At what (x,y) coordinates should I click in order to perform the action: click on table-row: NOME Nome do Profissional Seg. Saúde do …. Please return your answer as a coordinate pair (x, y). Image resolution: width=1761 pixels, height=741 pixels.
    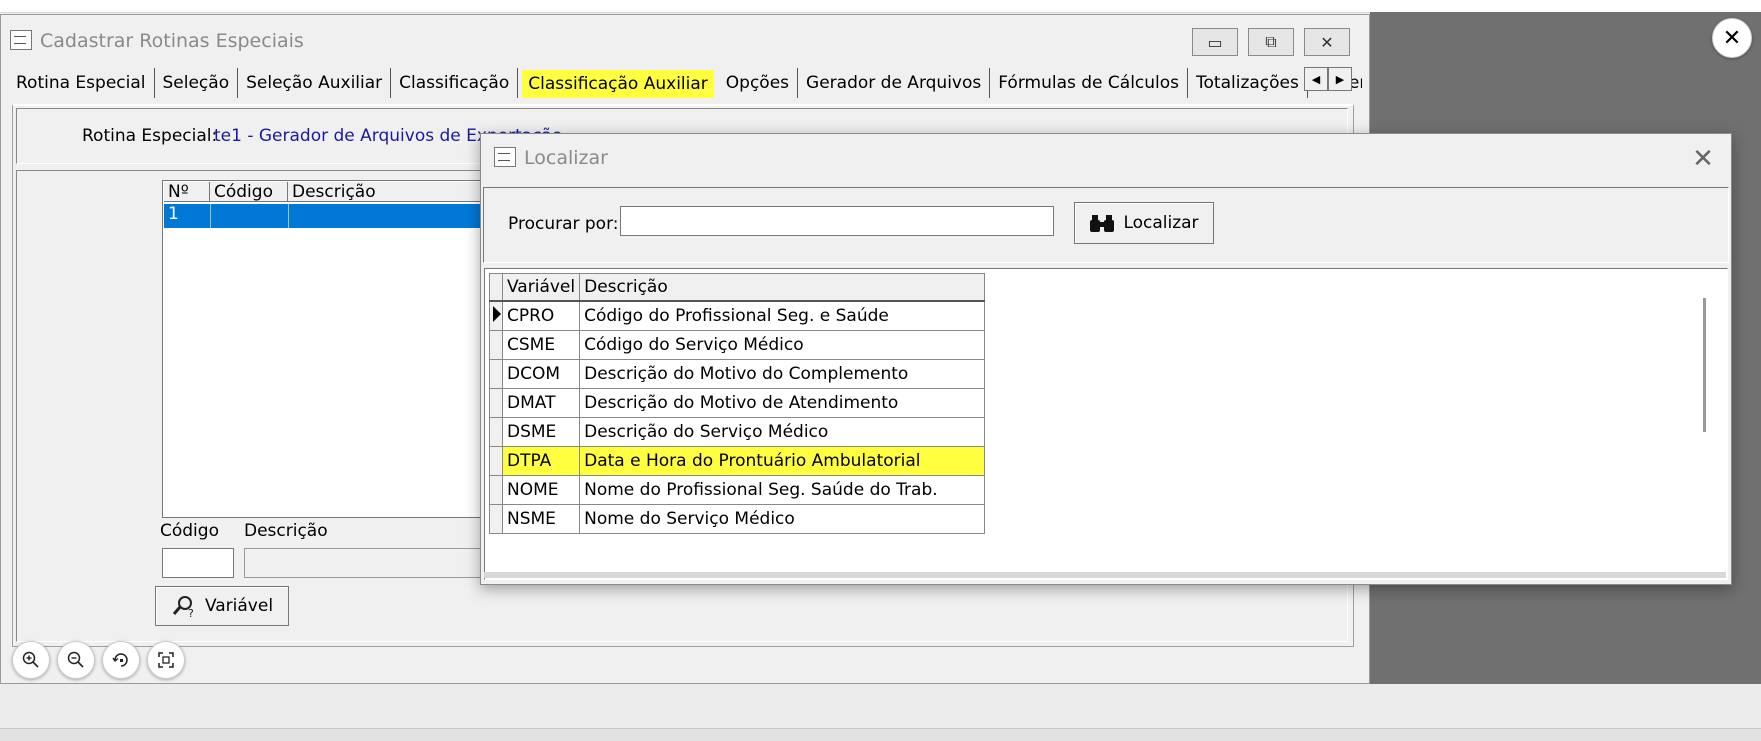
    Looking at the image, I should click on (737, 490).